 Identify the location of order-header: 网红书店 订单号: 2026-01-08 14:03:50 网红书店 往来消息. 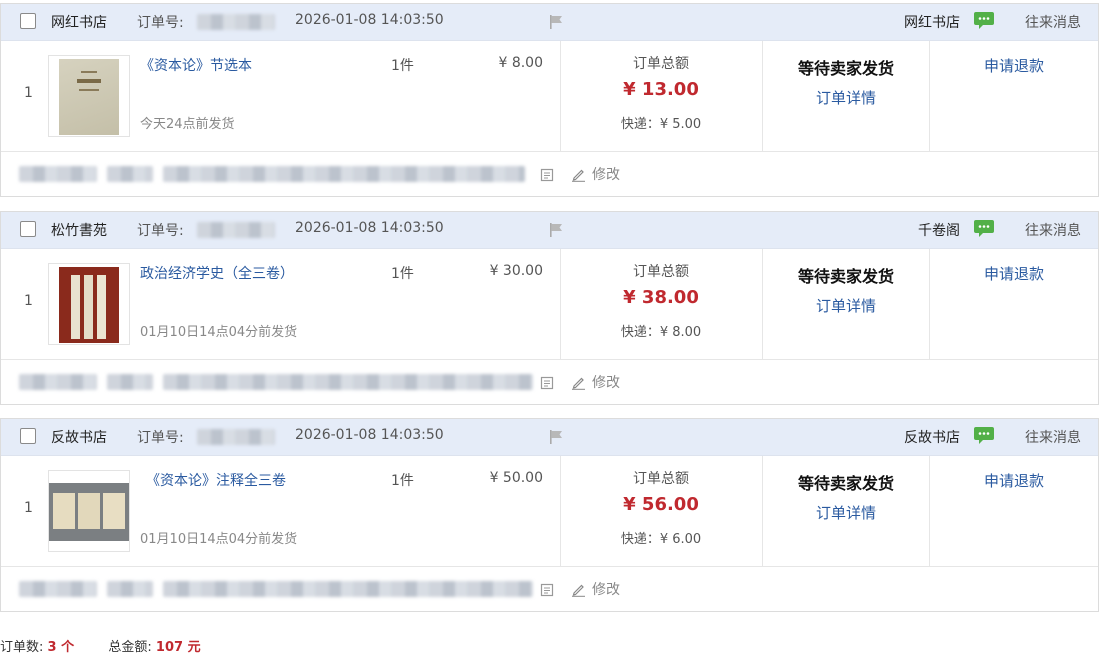
(549, 22).